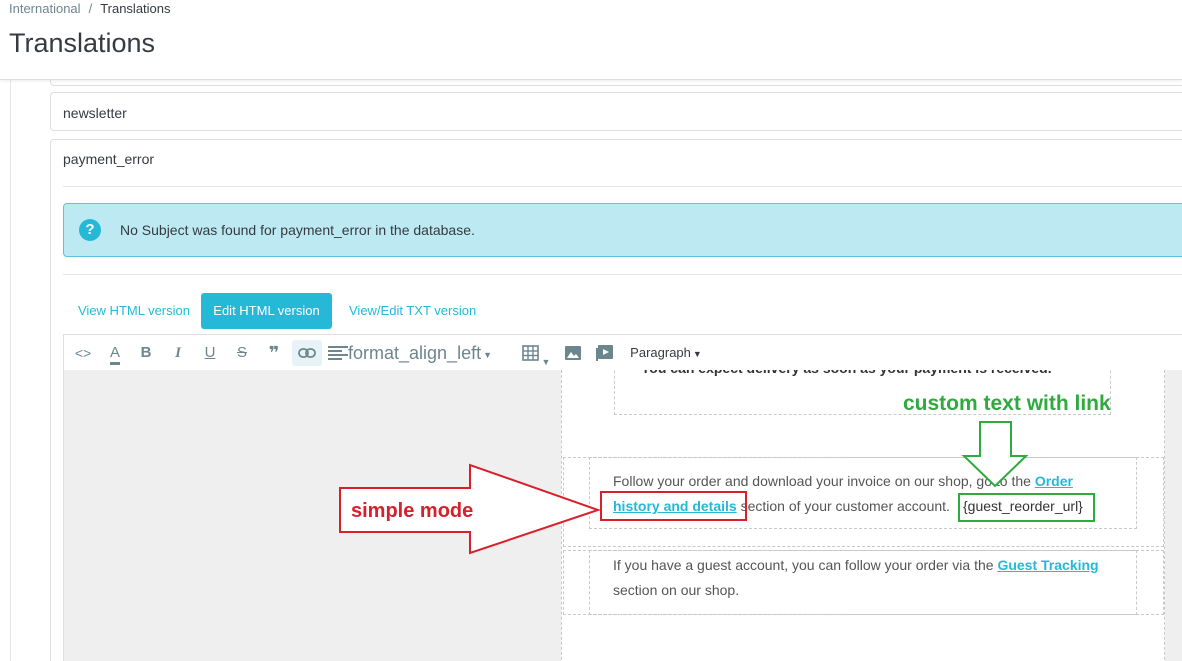  Describe the element at coordinates (673, 506) in the screenshot. I see `annotation-red-highlight` at that location.